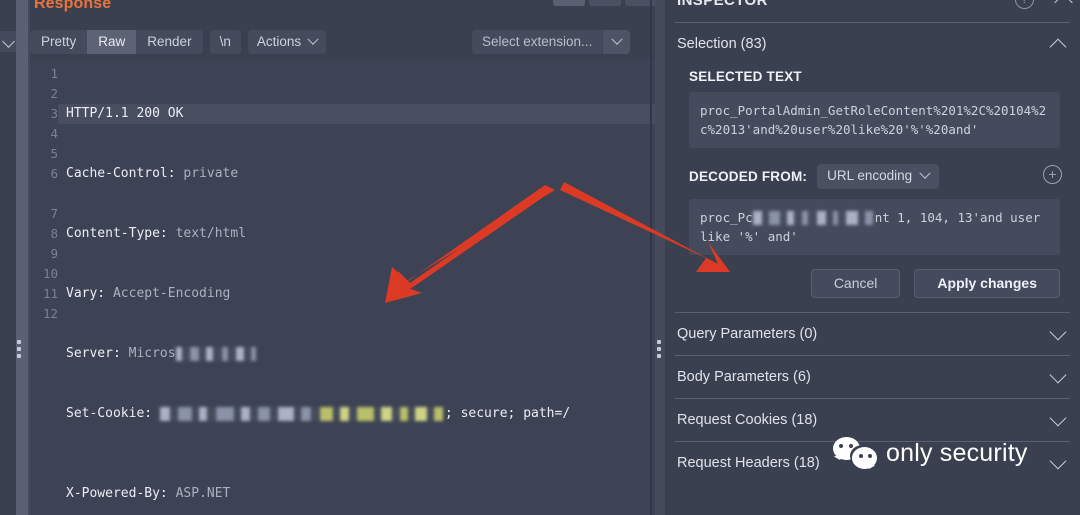 This screenshot has height=515, width=1080. Describe the element at coordinates (22, 257) in the screenshot. I see `editor-left-scroll-strip` at that location.